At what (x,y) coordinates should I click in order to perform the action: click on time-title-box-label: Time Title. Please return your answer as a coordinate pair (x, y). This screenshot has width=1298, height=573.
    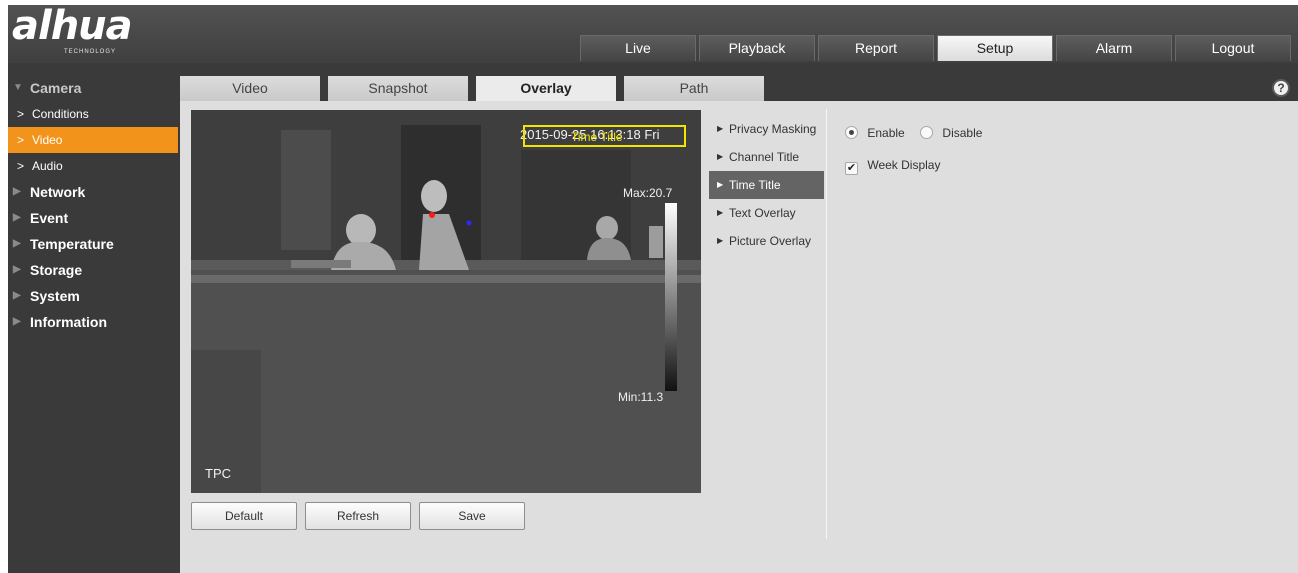
    Looking at the image, I should click on (597, 137).